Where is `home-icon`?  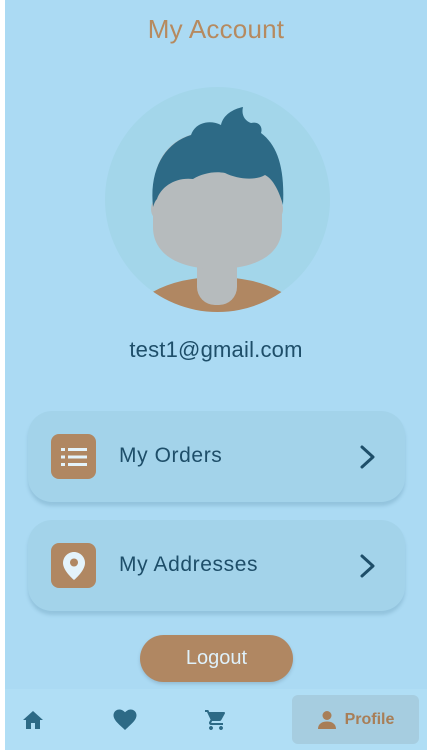 home-icon is located at coordinates (33, 719).